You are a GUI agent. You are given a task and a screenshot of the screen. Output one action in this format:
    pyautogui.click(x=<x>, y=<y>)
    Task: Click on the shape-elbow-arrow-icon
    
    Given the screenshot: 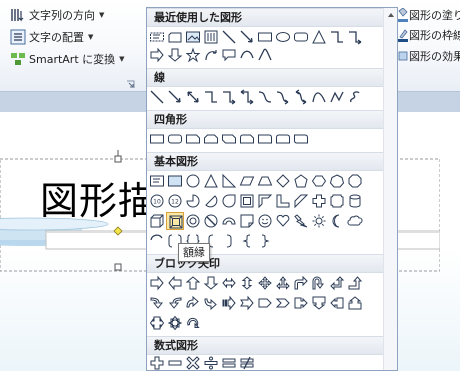 What is the action you would take?
    pyautogui.click(x=355, y=37)
    